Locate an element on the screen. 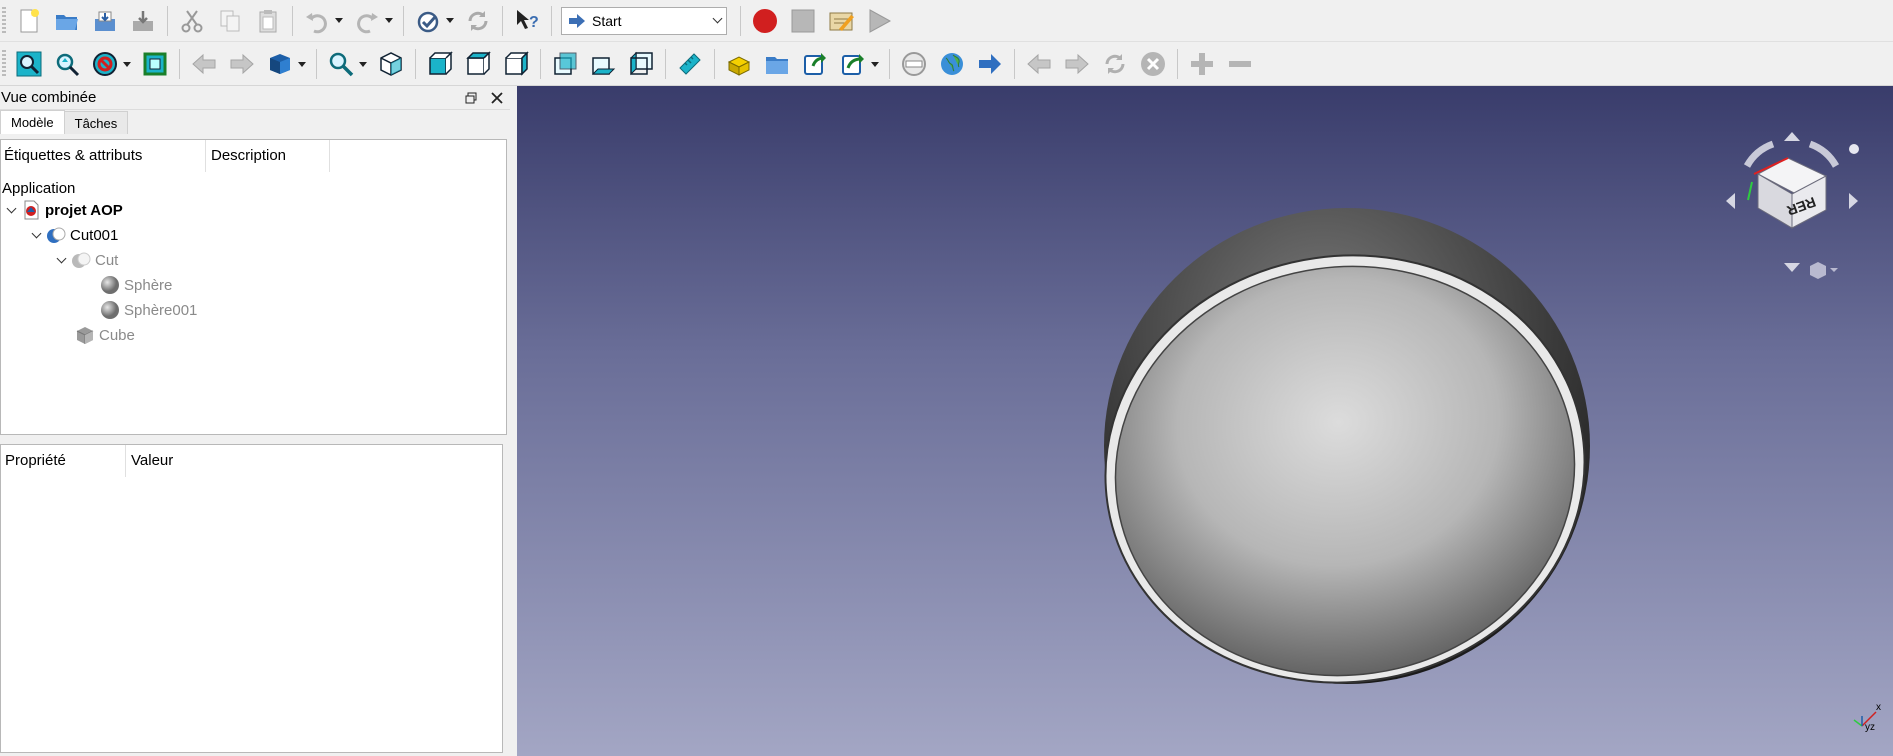 This screenshot has height=756, width=1893. tree-header: Étiquettes & attributs Description is located at coordinates (253, 155).